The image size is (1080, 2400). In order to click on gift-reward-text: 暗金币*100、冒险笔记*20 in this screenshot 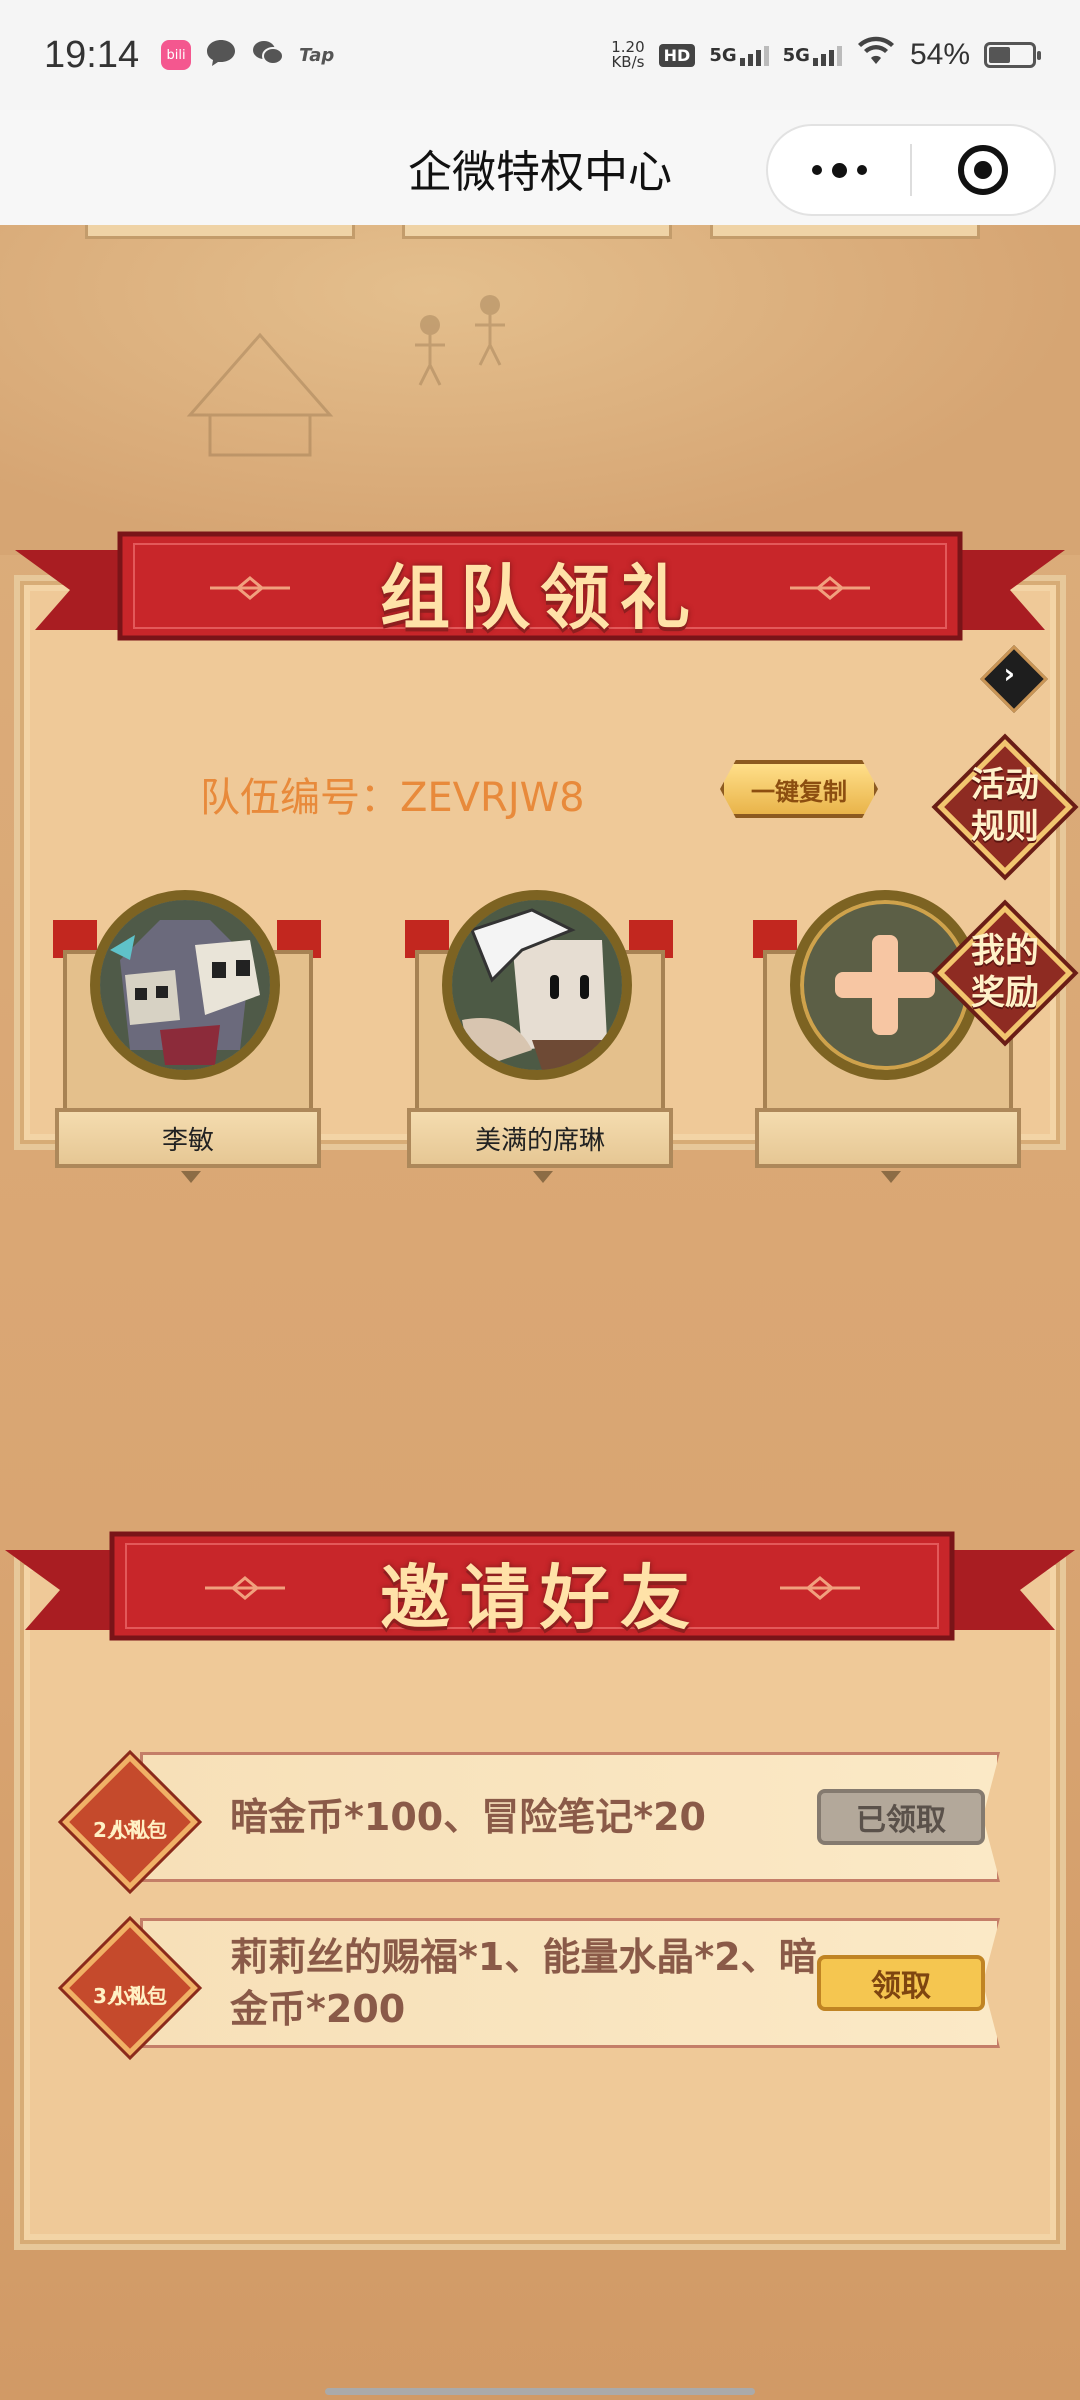, I will do `click(468, 1817)`.